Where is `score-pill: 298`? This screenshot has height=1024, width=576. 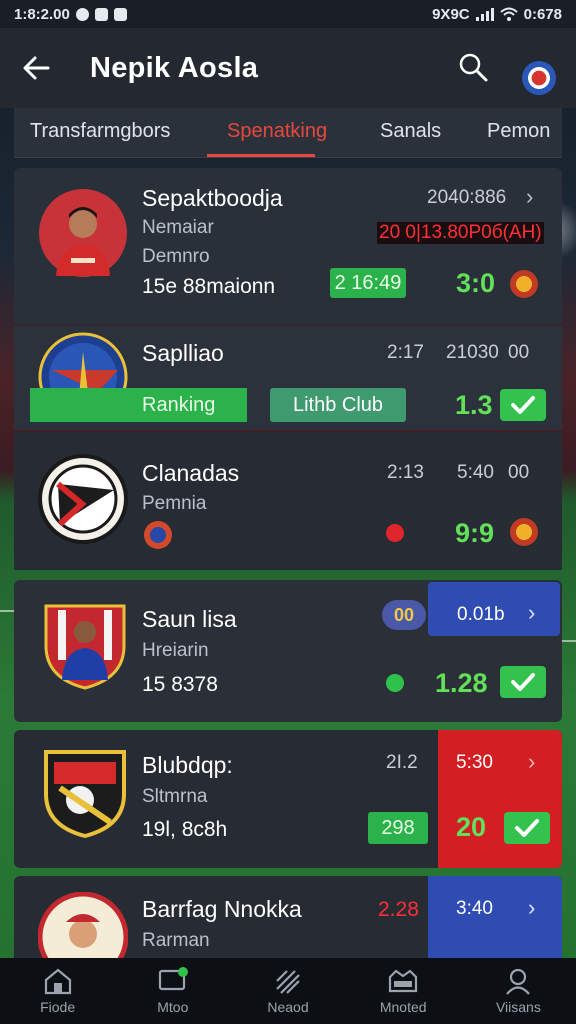 score-pill: 298 is located at coordinates (398, 828).